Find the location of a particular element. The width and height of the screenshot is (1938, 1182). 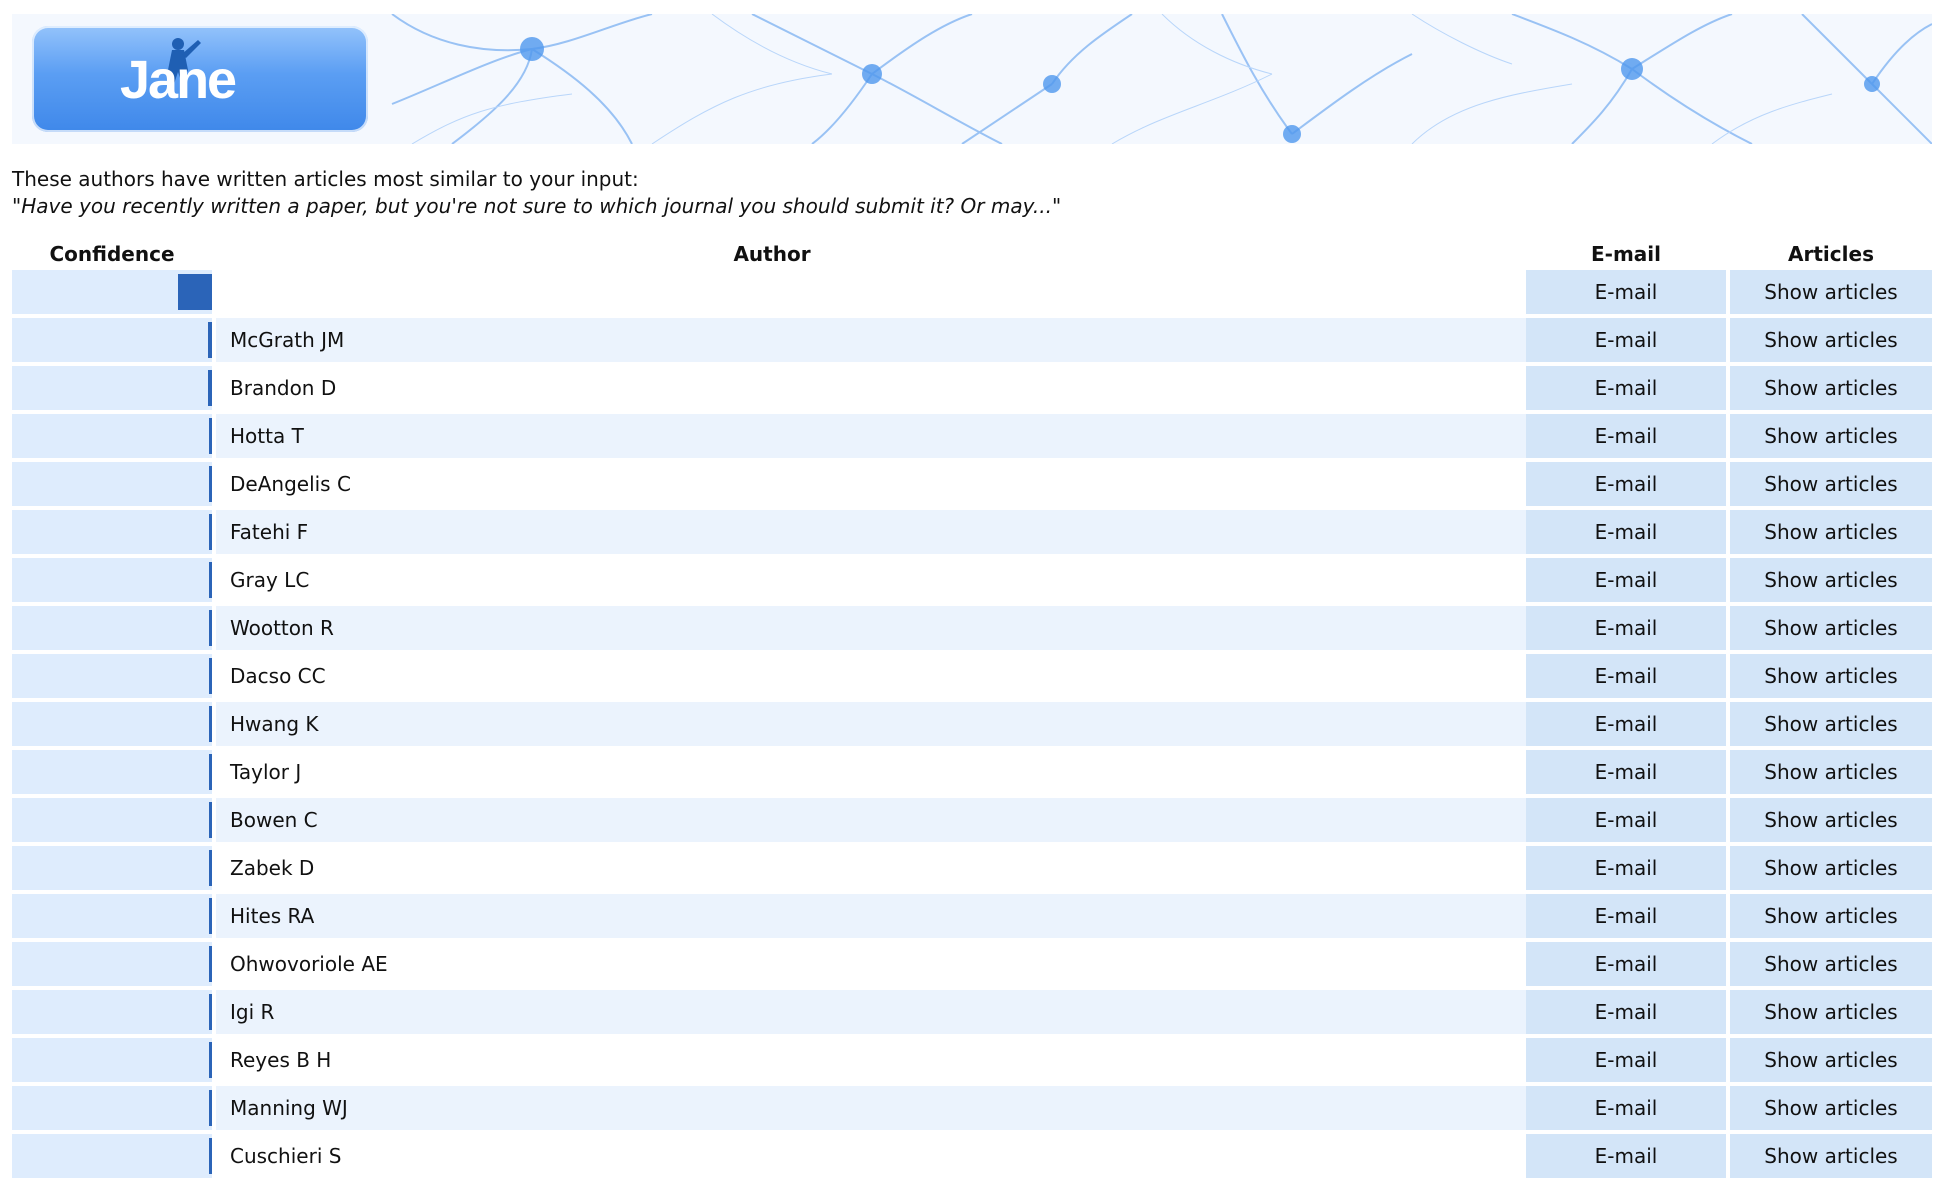

table-row: Manning WJ E-mail Show articles is located at coordinates (973, 1108).